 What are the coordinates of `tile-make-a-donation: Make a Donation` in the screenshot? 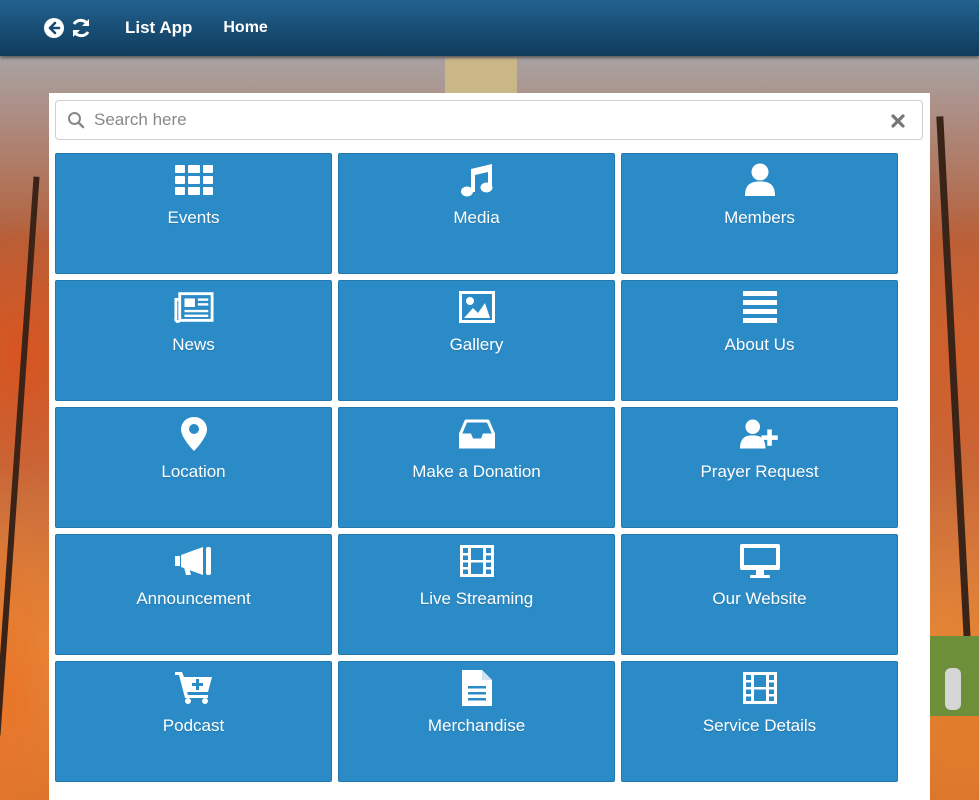 It's located at (476, 467).